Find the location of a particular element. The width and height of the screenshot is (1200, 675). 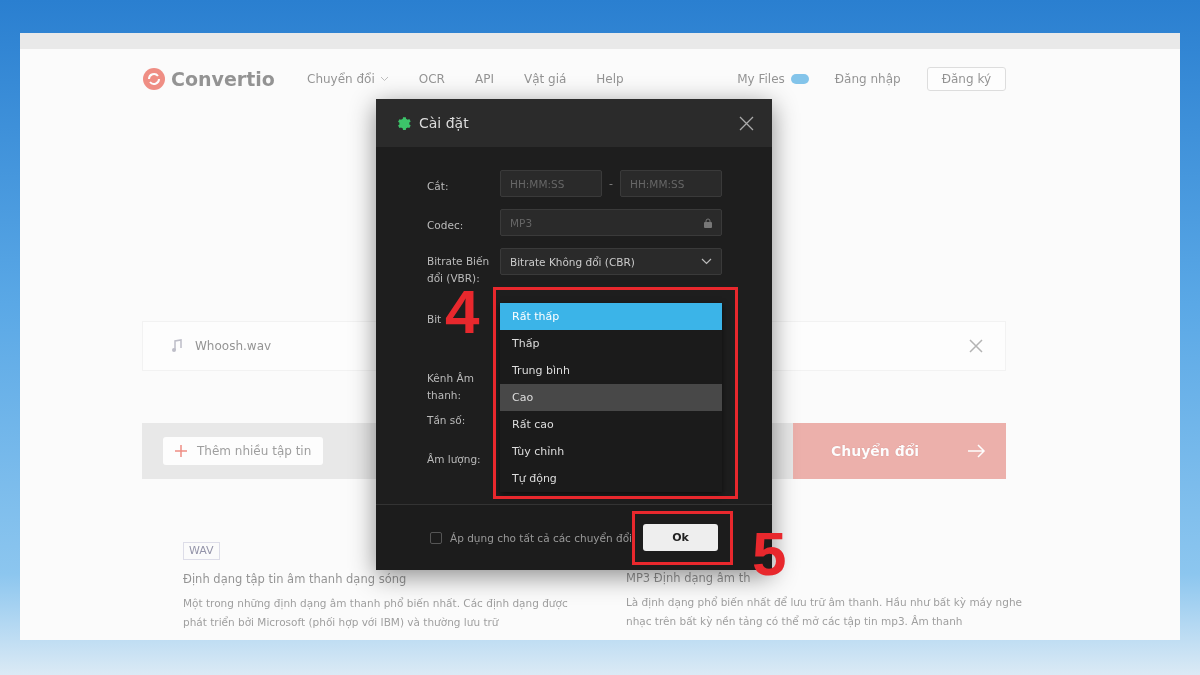

dropdown-option: Trung bình is located at coordinates (611, 370).